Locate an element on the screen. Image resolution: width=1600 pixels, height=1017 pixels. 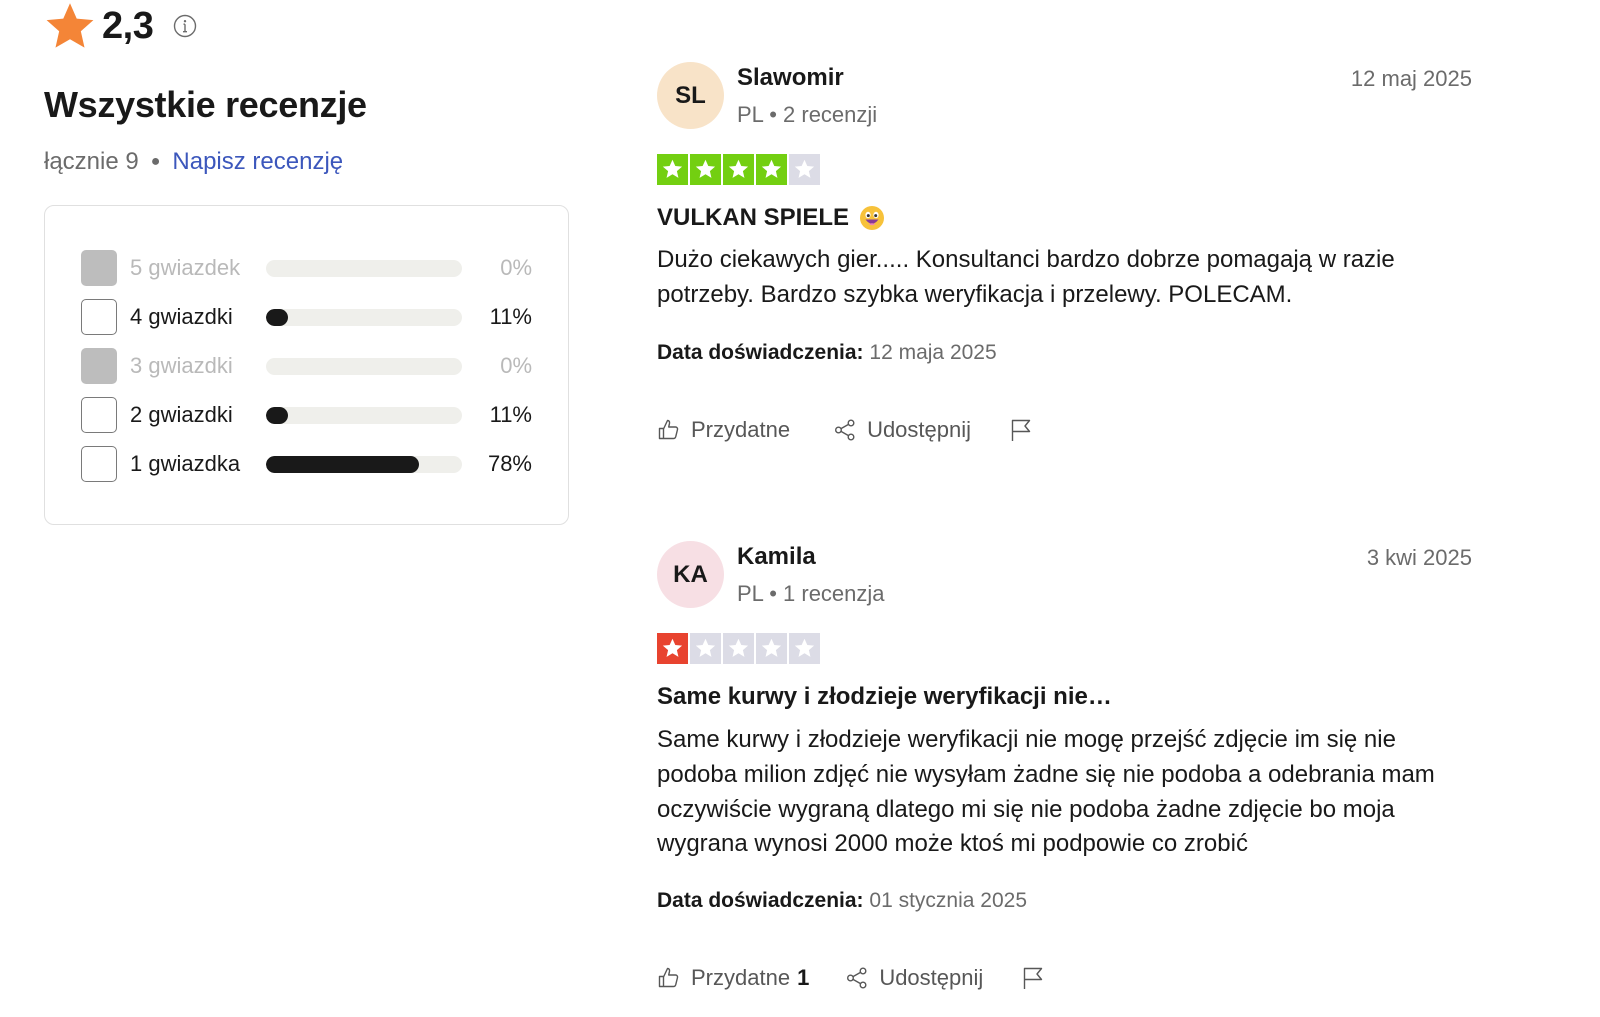
review-title-text: VULKAN SPIELE is located at coordinates (753, 217).